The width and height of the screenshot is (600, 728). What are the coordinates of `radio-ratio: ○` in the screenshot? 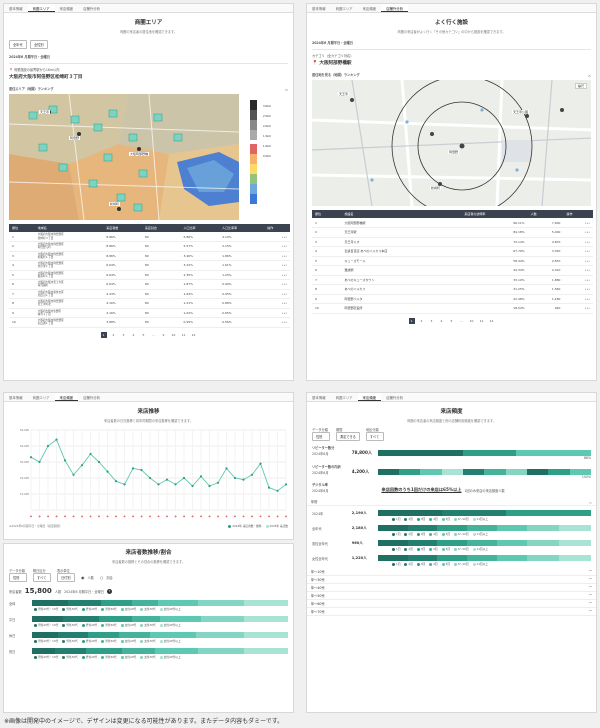 It's located at (102, 577).